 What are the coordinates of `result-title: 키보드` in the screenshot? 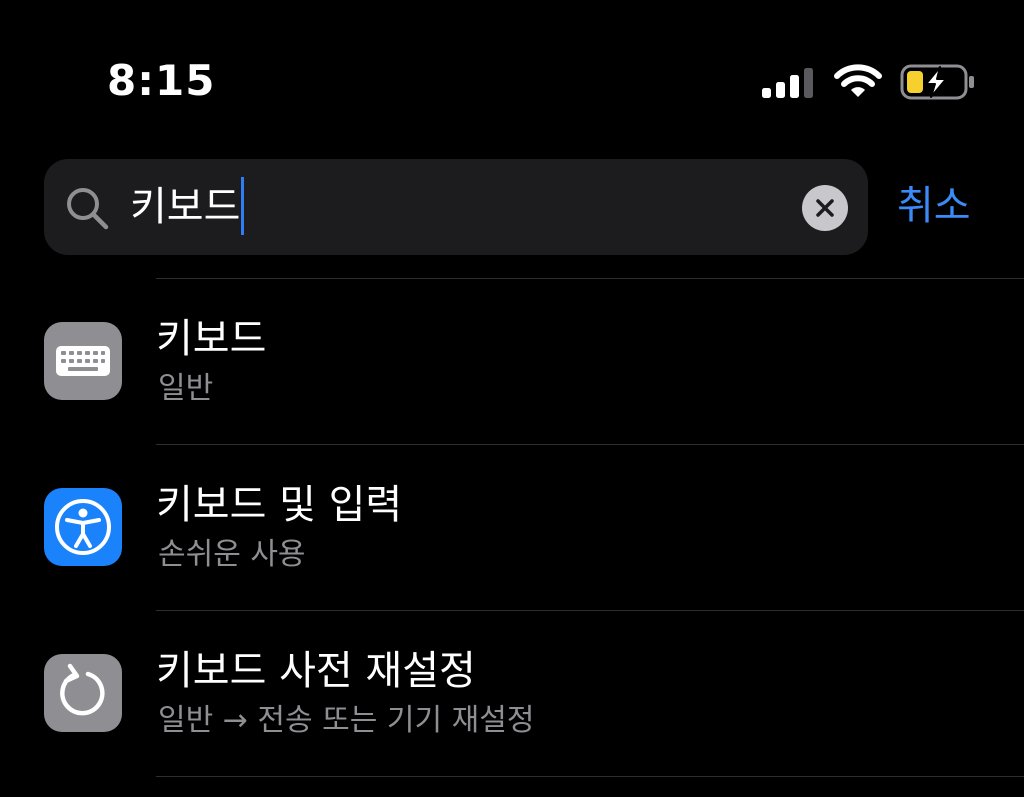 It's located at (211, 339).